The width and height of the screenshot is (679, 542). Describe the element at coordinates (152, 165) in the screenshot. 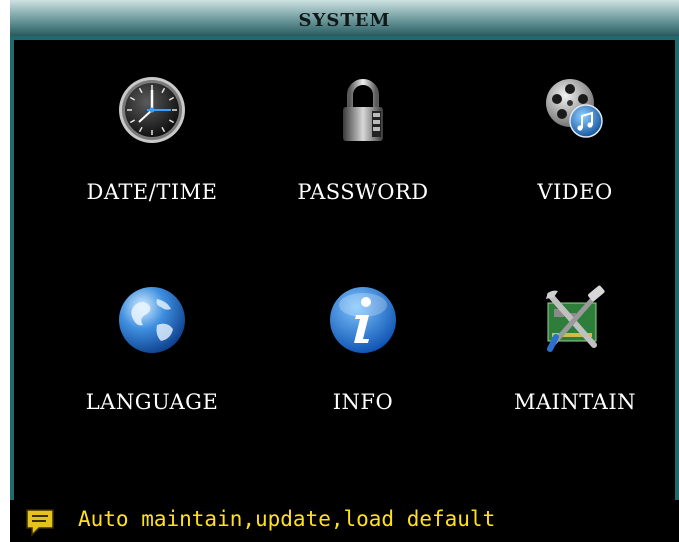

I see `menu-item-date-time: DATE/TIME` at that location.